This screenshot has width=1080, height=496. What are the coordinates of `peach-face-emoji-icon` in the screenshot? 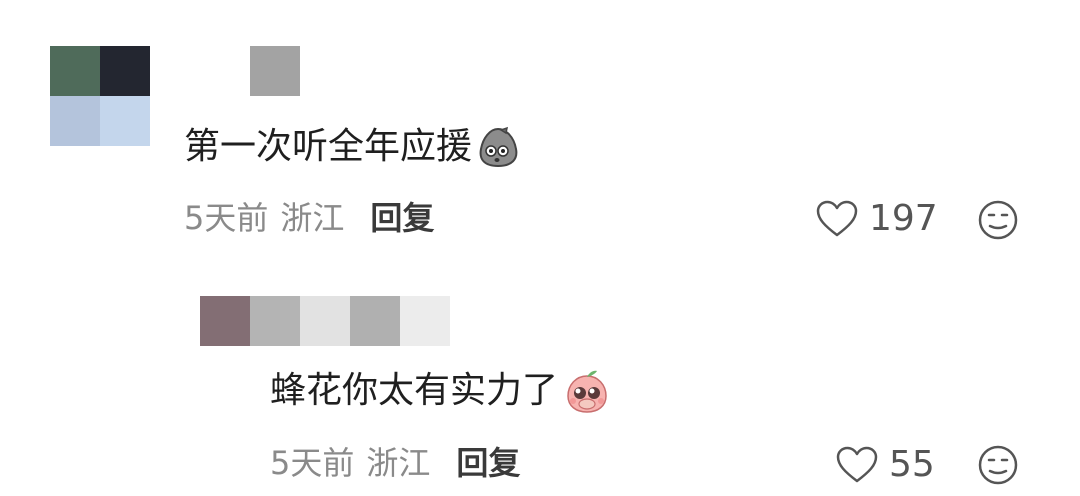 It's located at (587, 391).